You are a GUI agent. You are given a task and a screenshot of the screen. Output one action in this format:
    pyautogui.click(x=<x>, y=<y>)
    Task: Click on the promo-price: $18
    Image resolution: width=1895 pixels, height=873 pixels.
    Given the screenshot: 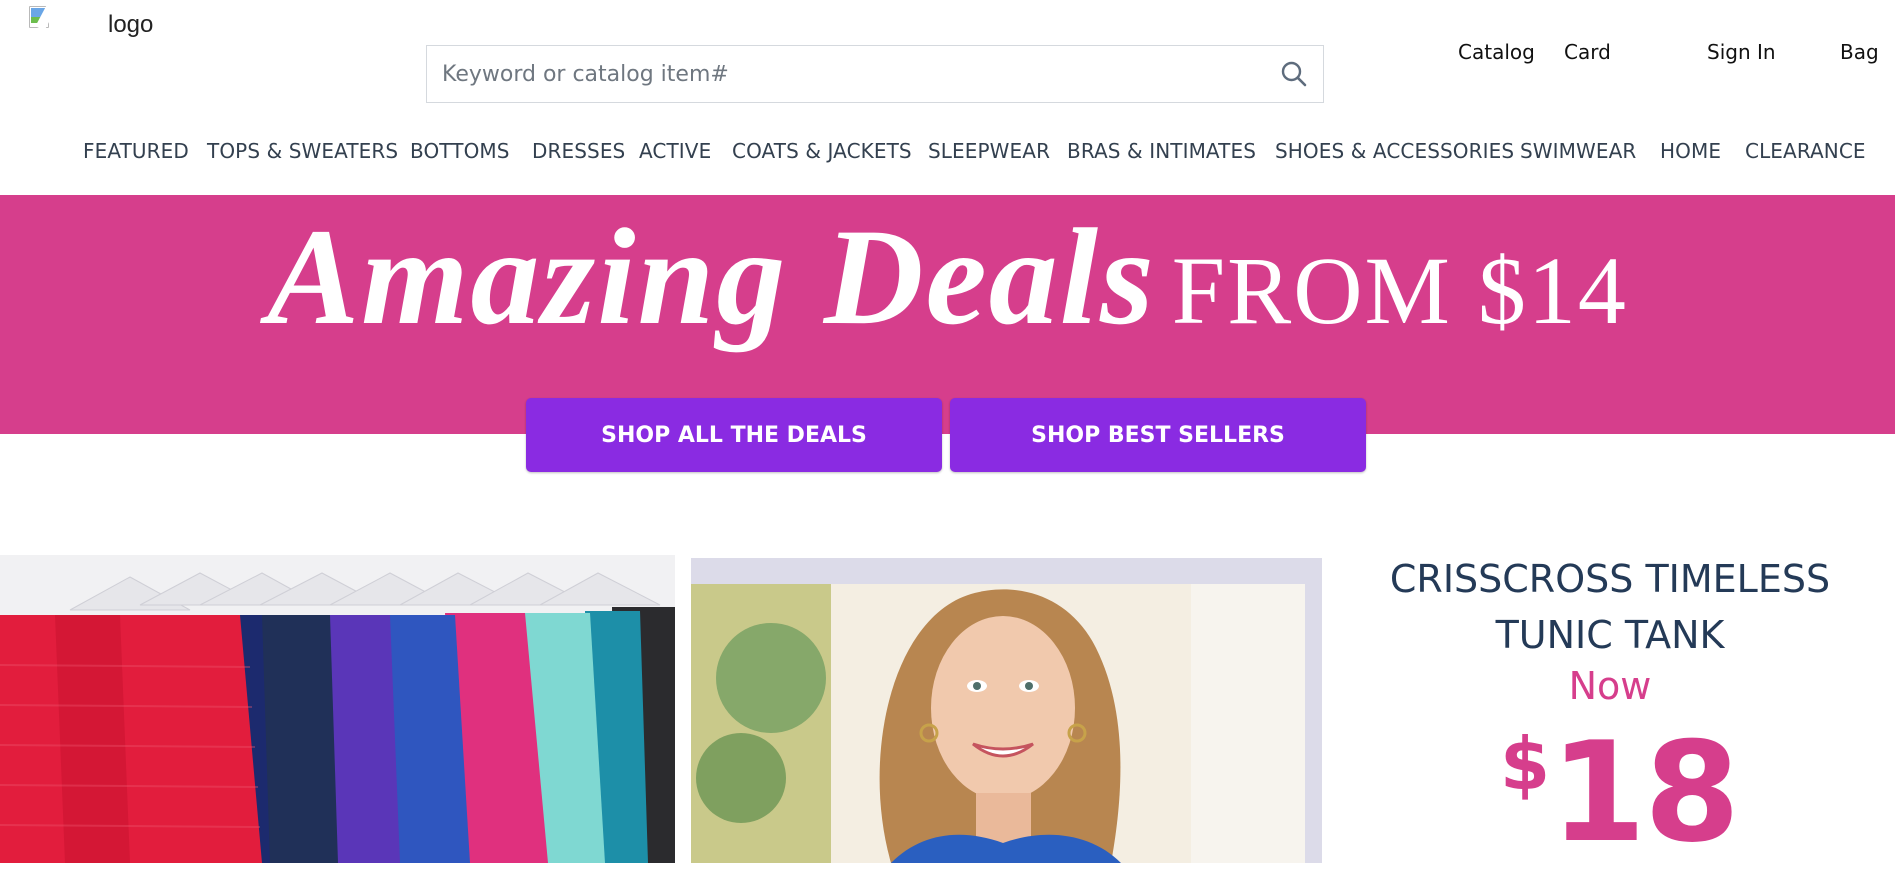 What is the action you would take?
    pyautogui.click(x=1620, y=792)
    